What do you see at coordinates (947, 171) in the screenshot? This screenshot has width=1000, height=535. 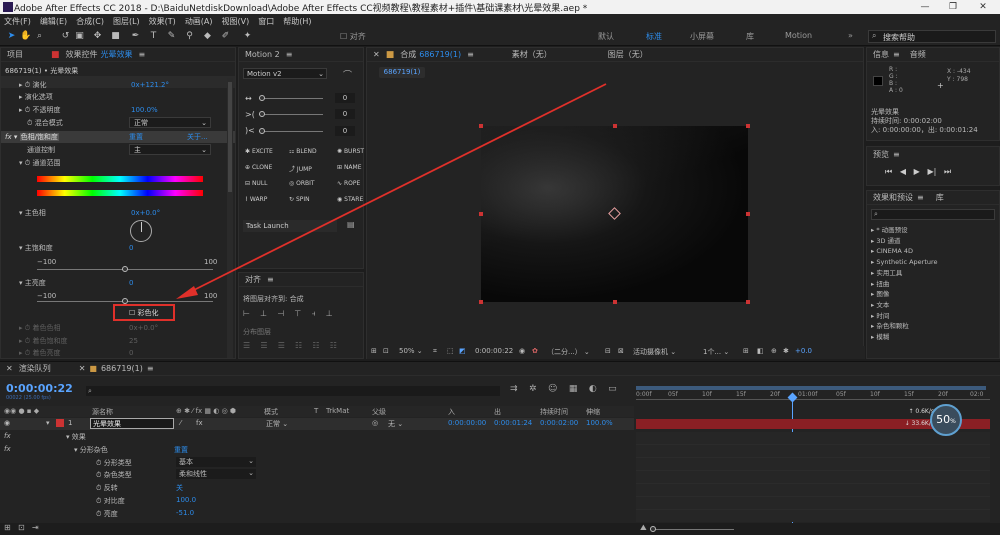 I see `last-frame-icon: ⏭` at bounding box center [947, 171].